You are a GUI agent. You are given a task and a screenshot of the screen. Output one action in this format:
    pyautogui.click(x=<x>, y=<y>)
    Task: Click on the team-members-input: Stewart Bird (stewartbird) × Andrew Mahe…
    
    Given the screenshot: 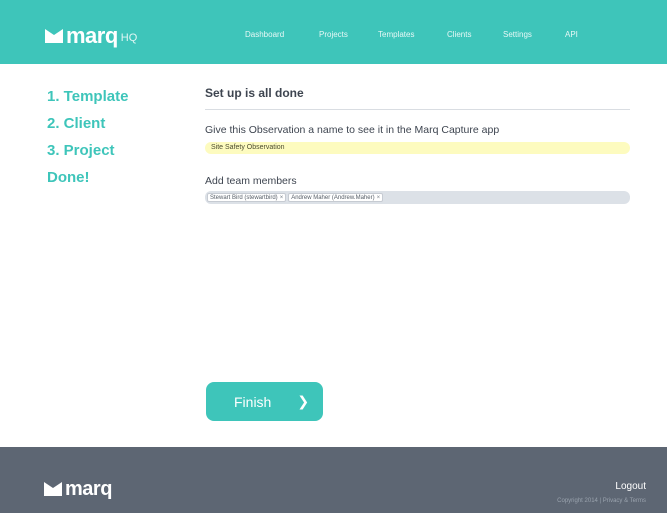 What is the action you would take?
    pyautogui.click(x=417, y=197)
    